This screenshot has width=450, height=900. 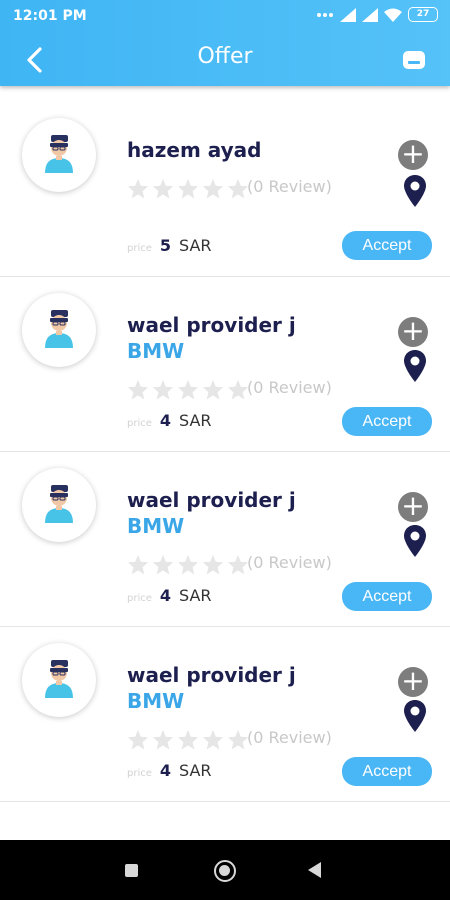 I want to click on price-value: 5, so click(x=165, y=245).